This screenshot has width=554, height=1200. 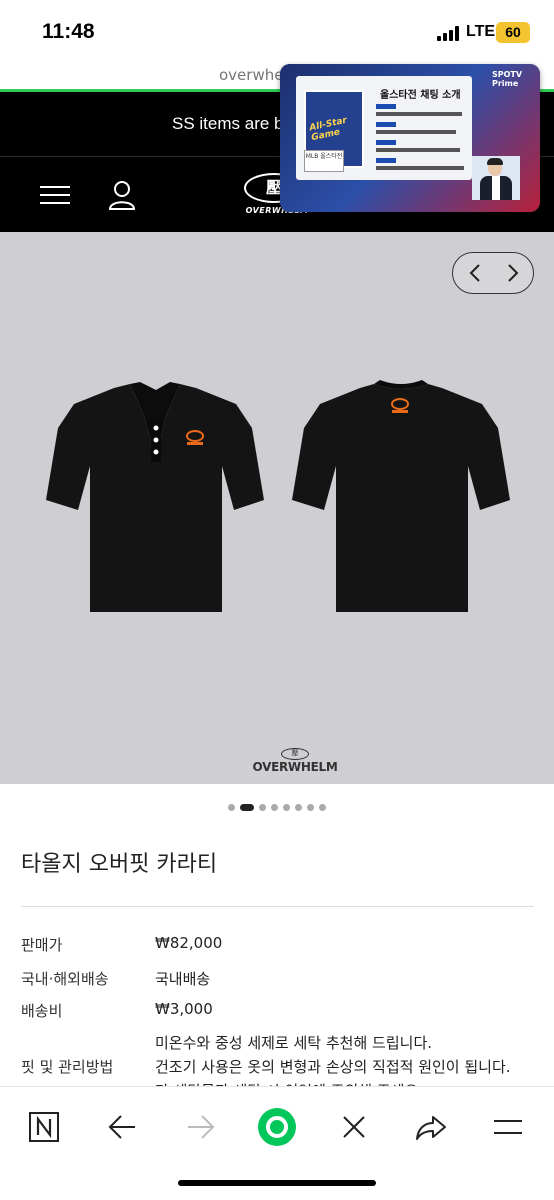 What do you see at coordinates (324, 161) in the screenshot?
I see `mlb-badge: MLB 올스타전` at bounding box center [324, 161].